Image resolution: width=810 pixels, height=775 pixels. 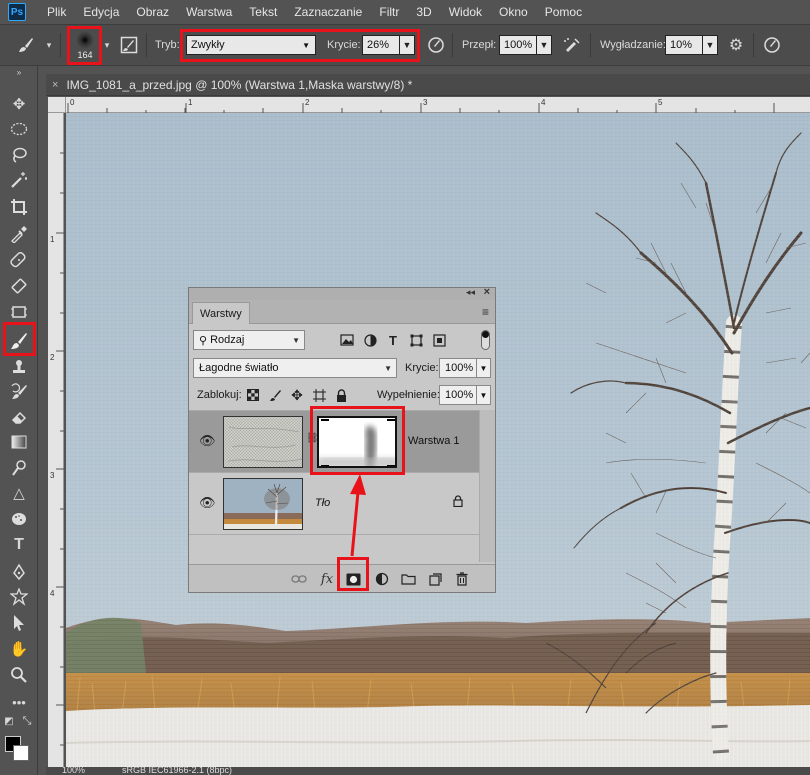 What do you see at coordinates (19, 260) in the screenshot?
I see `healing-brush-icon` at bounding box center [19, 260].